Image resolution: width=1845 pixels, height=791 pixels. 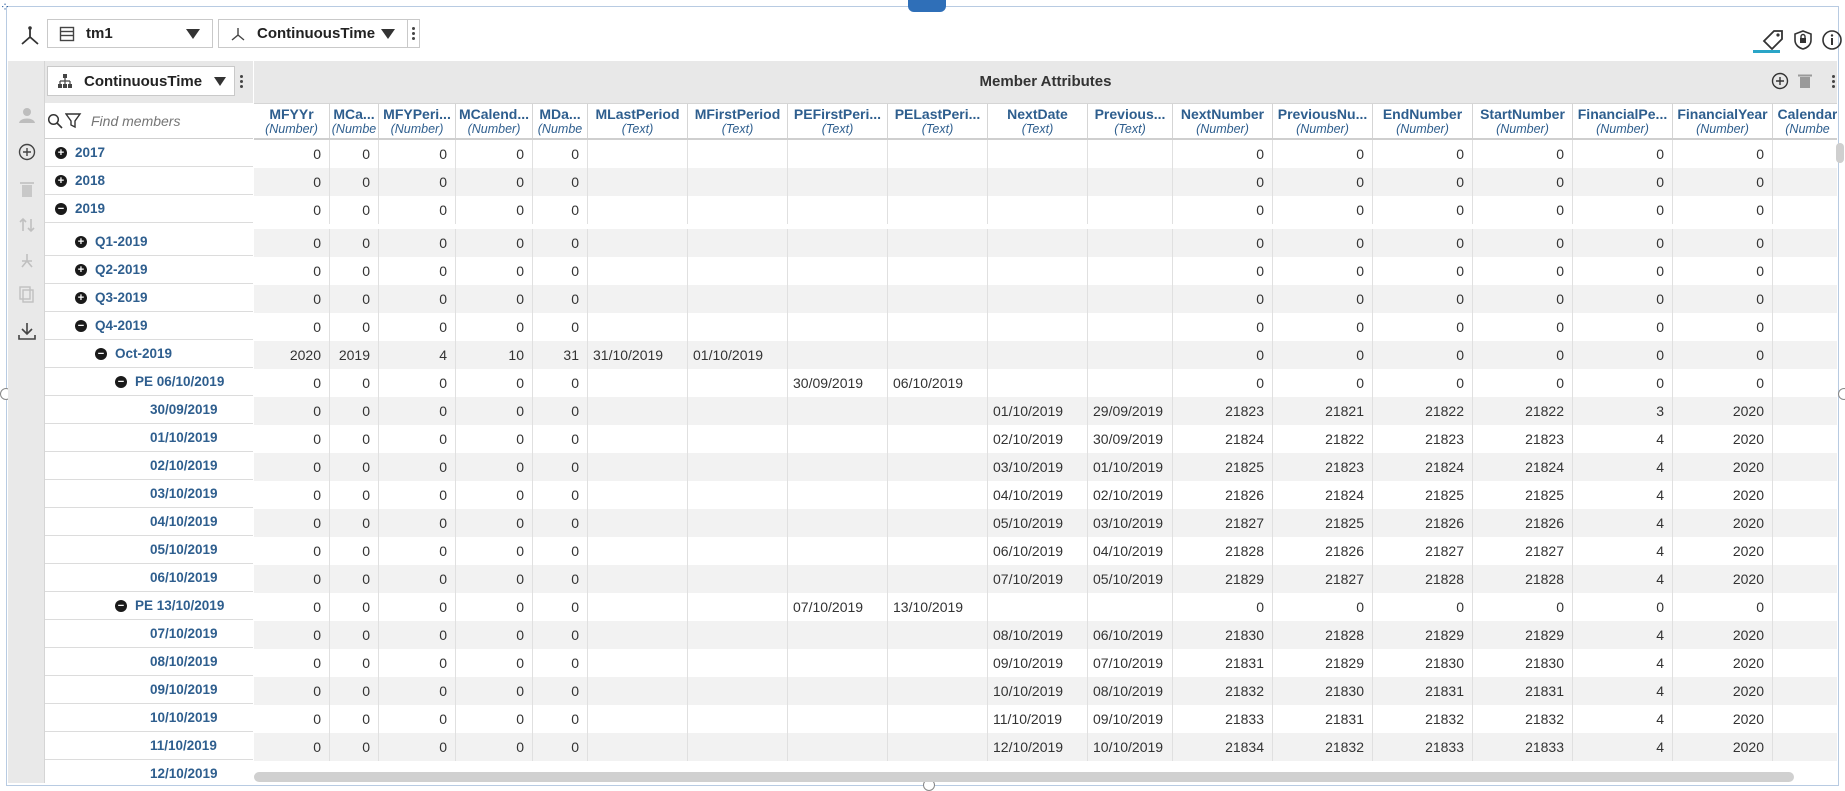 I want to click on column-header: MLastPeriod (Text), so click(x=638, y=120).